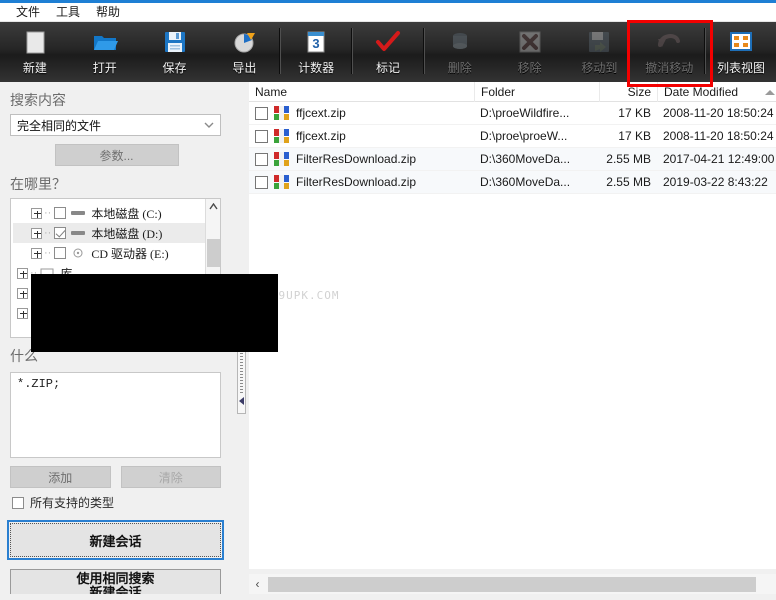 This screenshot has width=776, height=600. What do you see at coordinates (60, 233) in the screenshot?
I see `tree-checkbox-drive-d` at bounding box center [60, 233].